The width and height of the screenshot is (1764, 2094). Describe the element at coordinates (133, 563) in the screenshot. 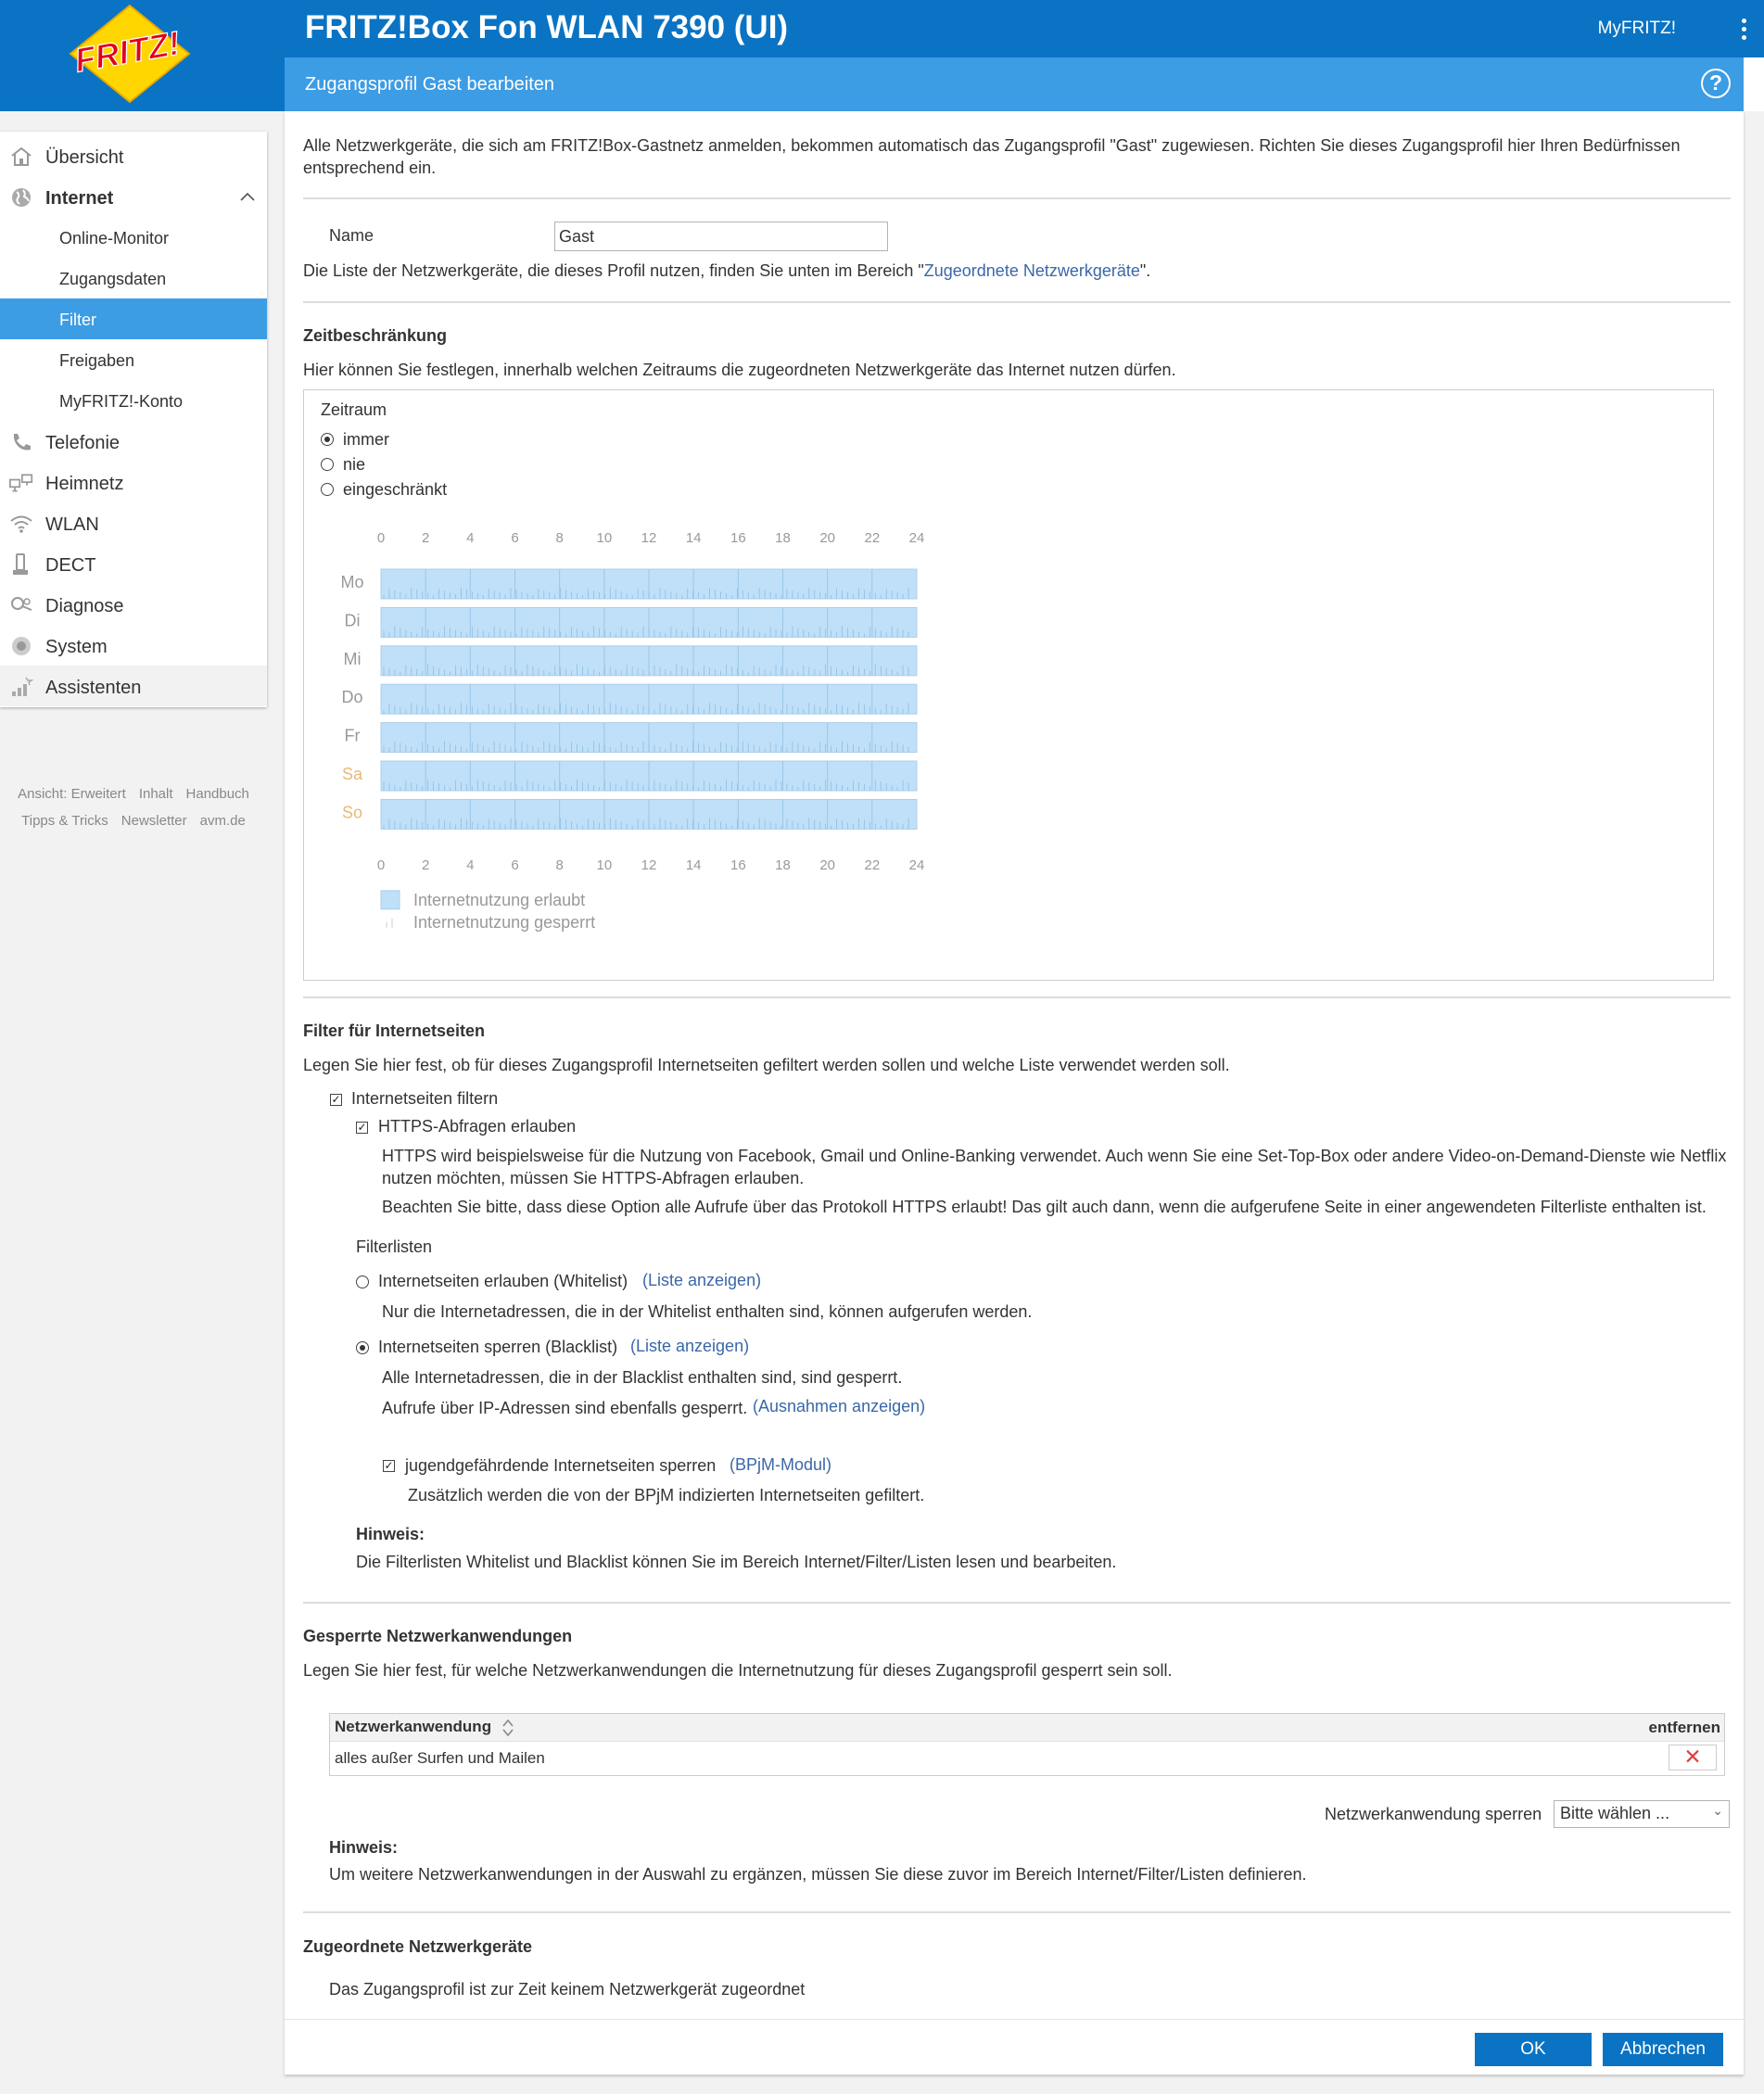

I see `sidebar-item-dect: DECT` at that location.